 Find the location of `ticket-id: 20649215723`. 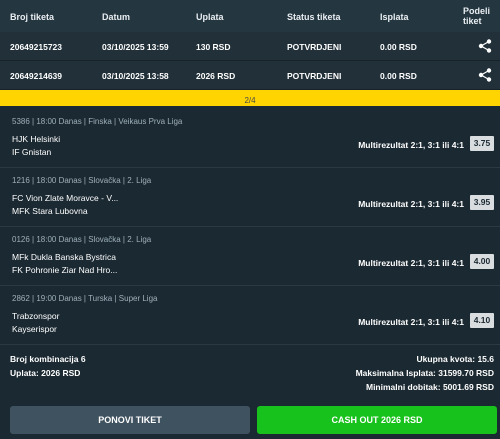

ticket-id: 20649215723 is located at coordinates (36, 47).